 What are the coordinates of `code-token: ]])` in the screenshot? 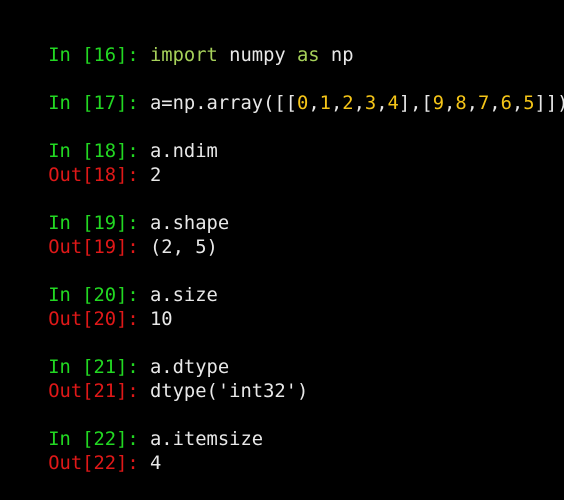 It's located at (549, 103).